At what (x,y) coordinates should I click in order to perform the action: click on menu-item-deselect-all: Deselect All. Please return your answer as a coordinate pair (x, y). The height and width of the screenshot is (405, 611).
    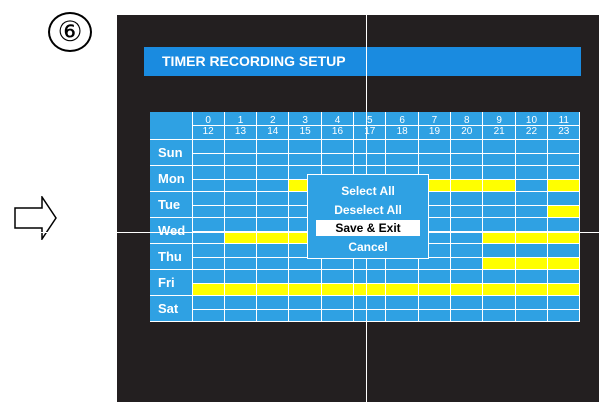
    Looking at the image, I should click on (368, 210).